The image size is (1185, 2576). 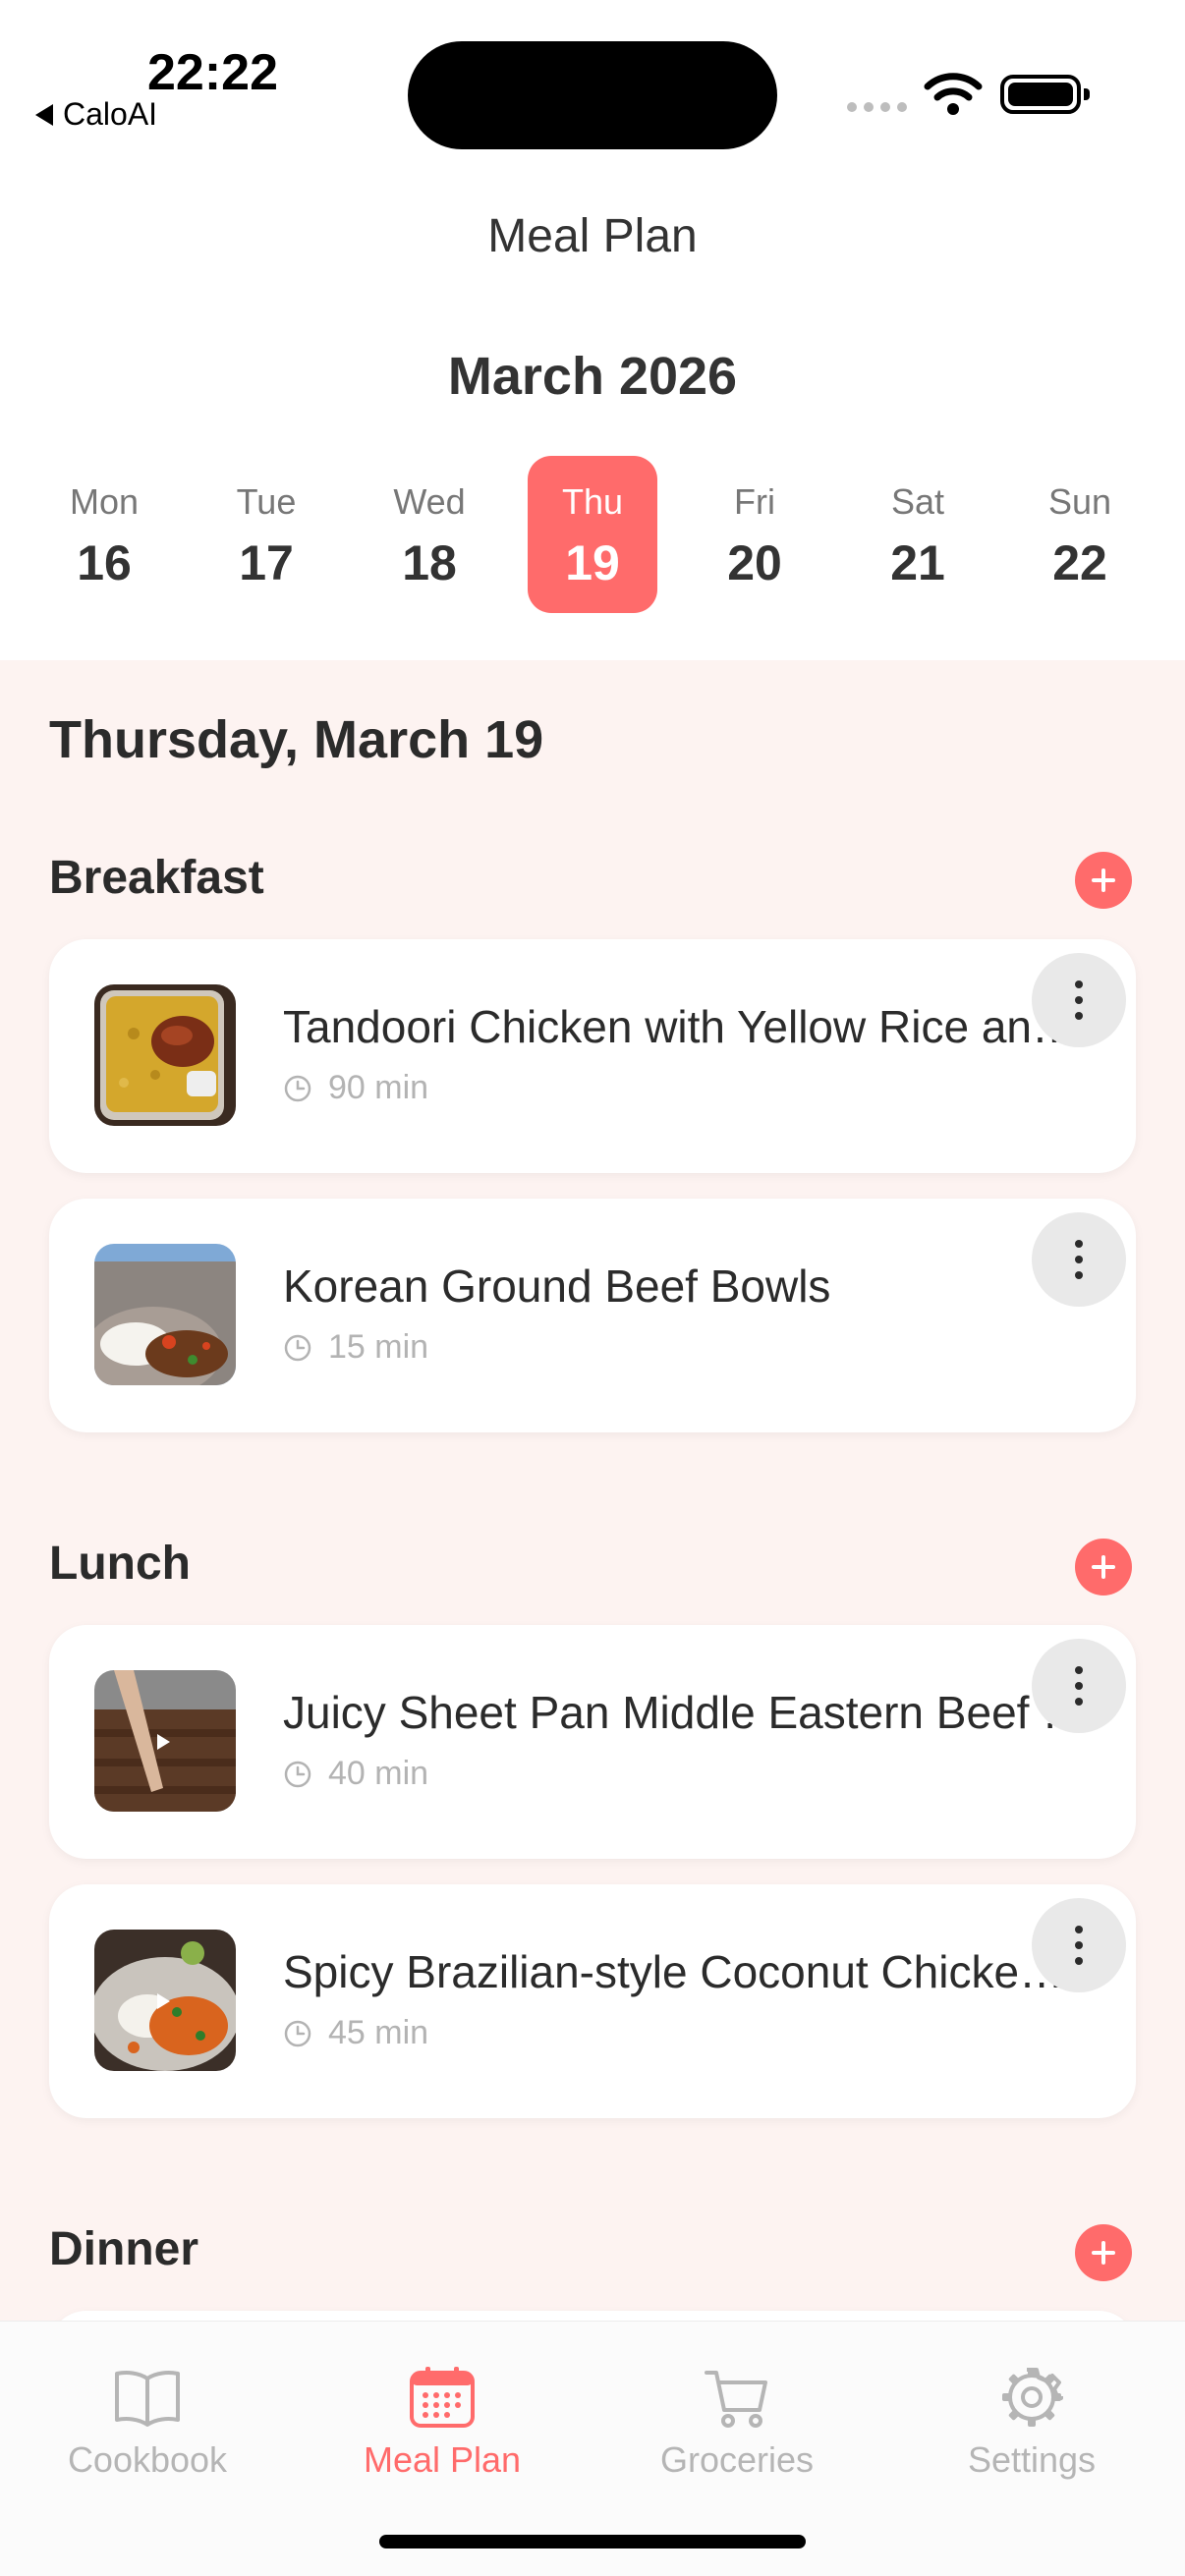 What do you see at coordinates (266, 501) in the screenshot?
I see `day-name: Tue` at bounding box center [266, 501].